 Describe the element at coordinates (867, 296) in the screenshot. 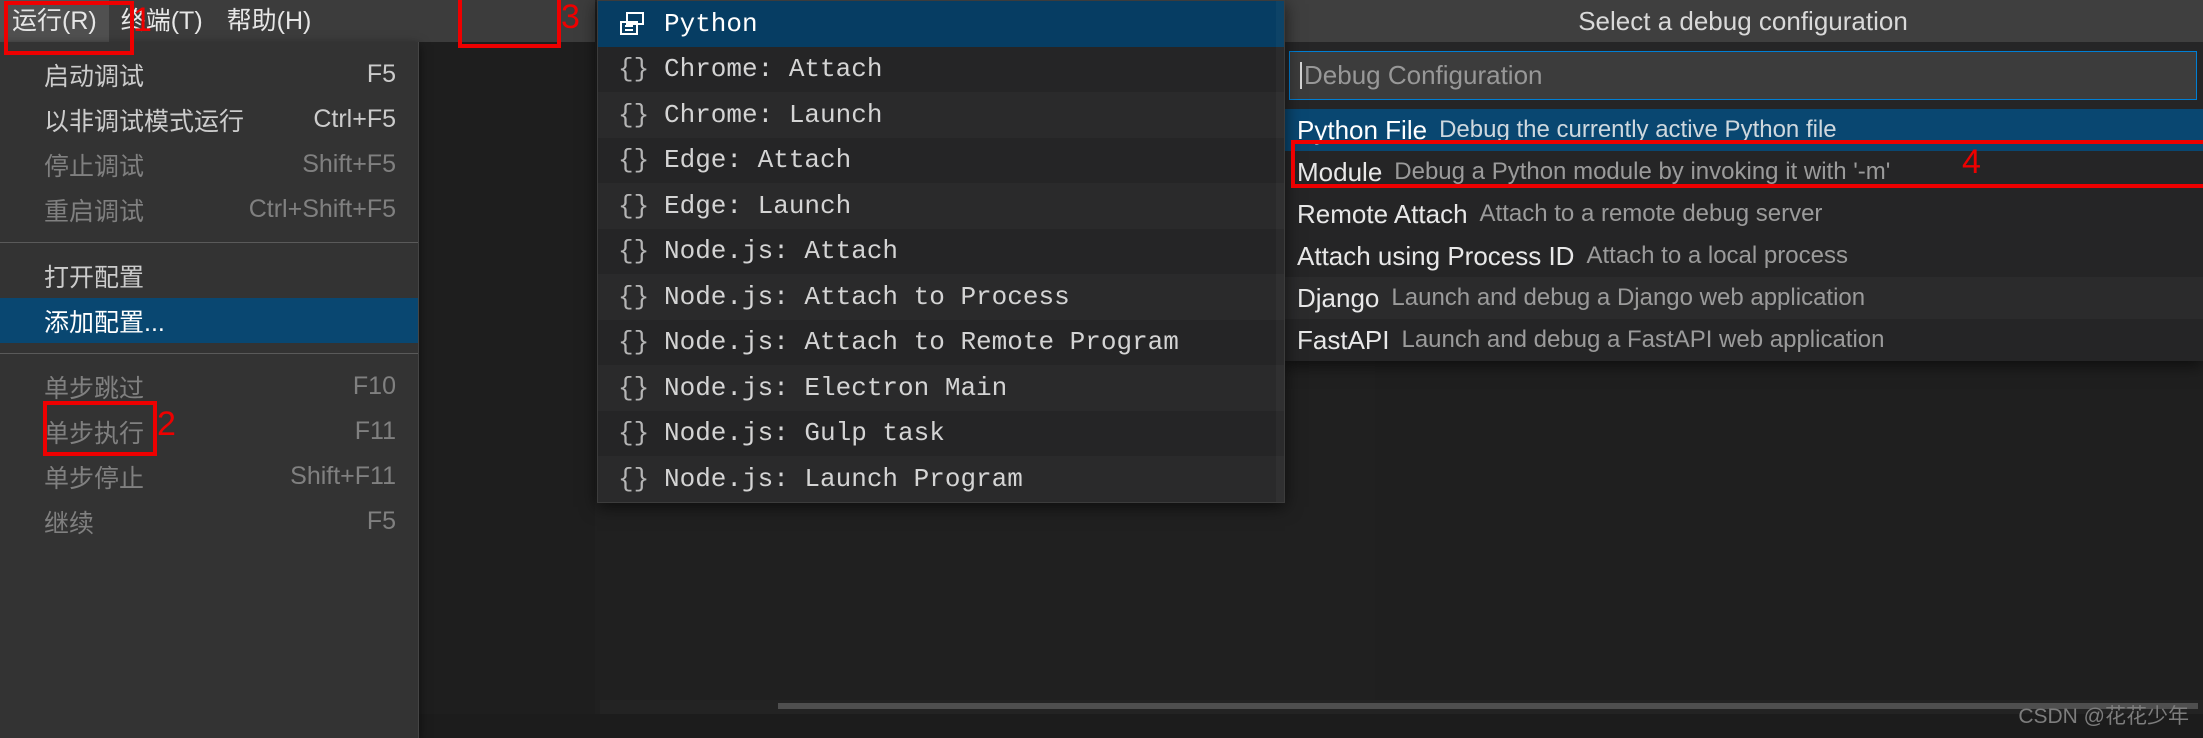

I see `config-picker-label: Node.js: Attach to Process` at that location.